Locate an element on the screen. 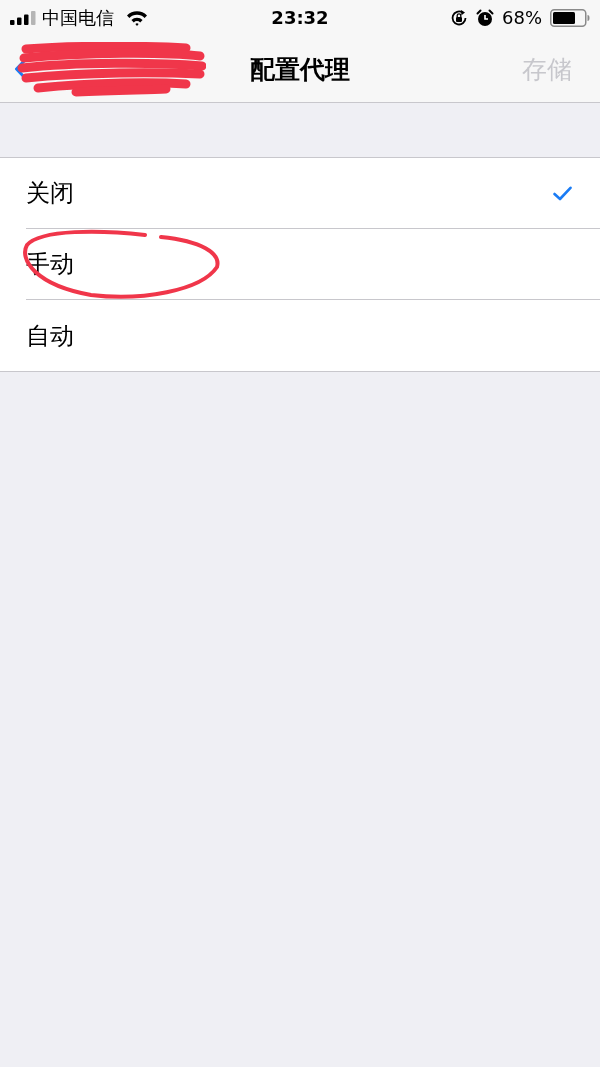 This screenshot has width=600, height=1067. rotation-lock-icon is located at coordinates (459, 18).